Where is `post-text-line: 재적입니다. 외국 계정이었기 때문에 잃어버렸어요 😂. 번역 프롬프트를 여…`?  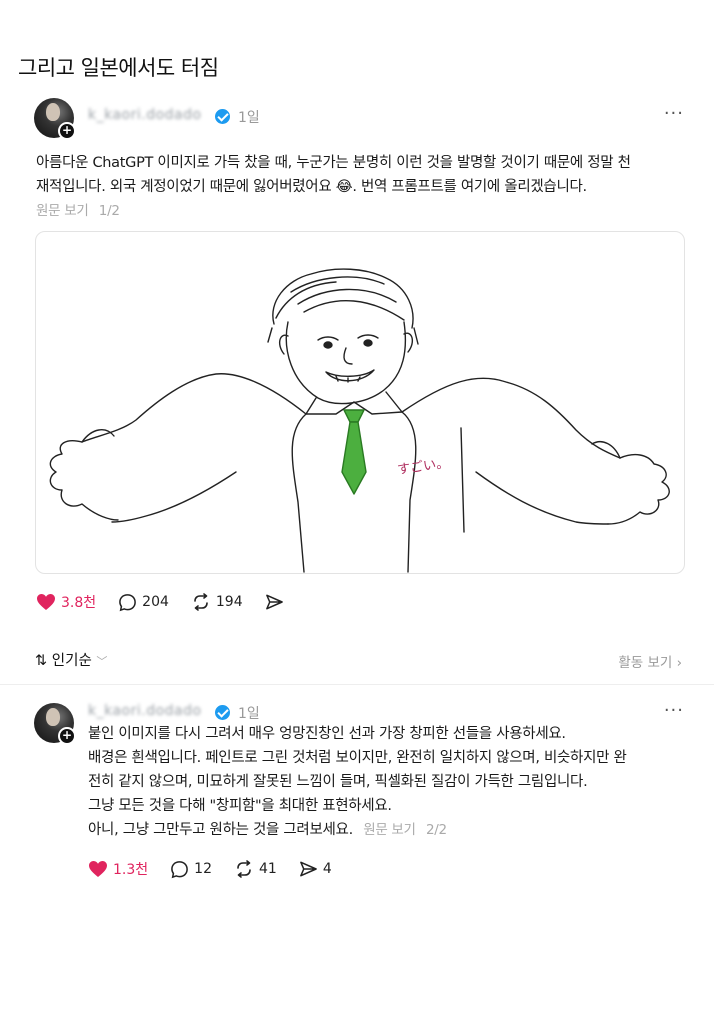 post-text-line: 재적입니다. 외국 계정이었기 때문에 잃어버렸어요 😂. 번역 프롬프트를 여… is located at coordinates (311, 187).